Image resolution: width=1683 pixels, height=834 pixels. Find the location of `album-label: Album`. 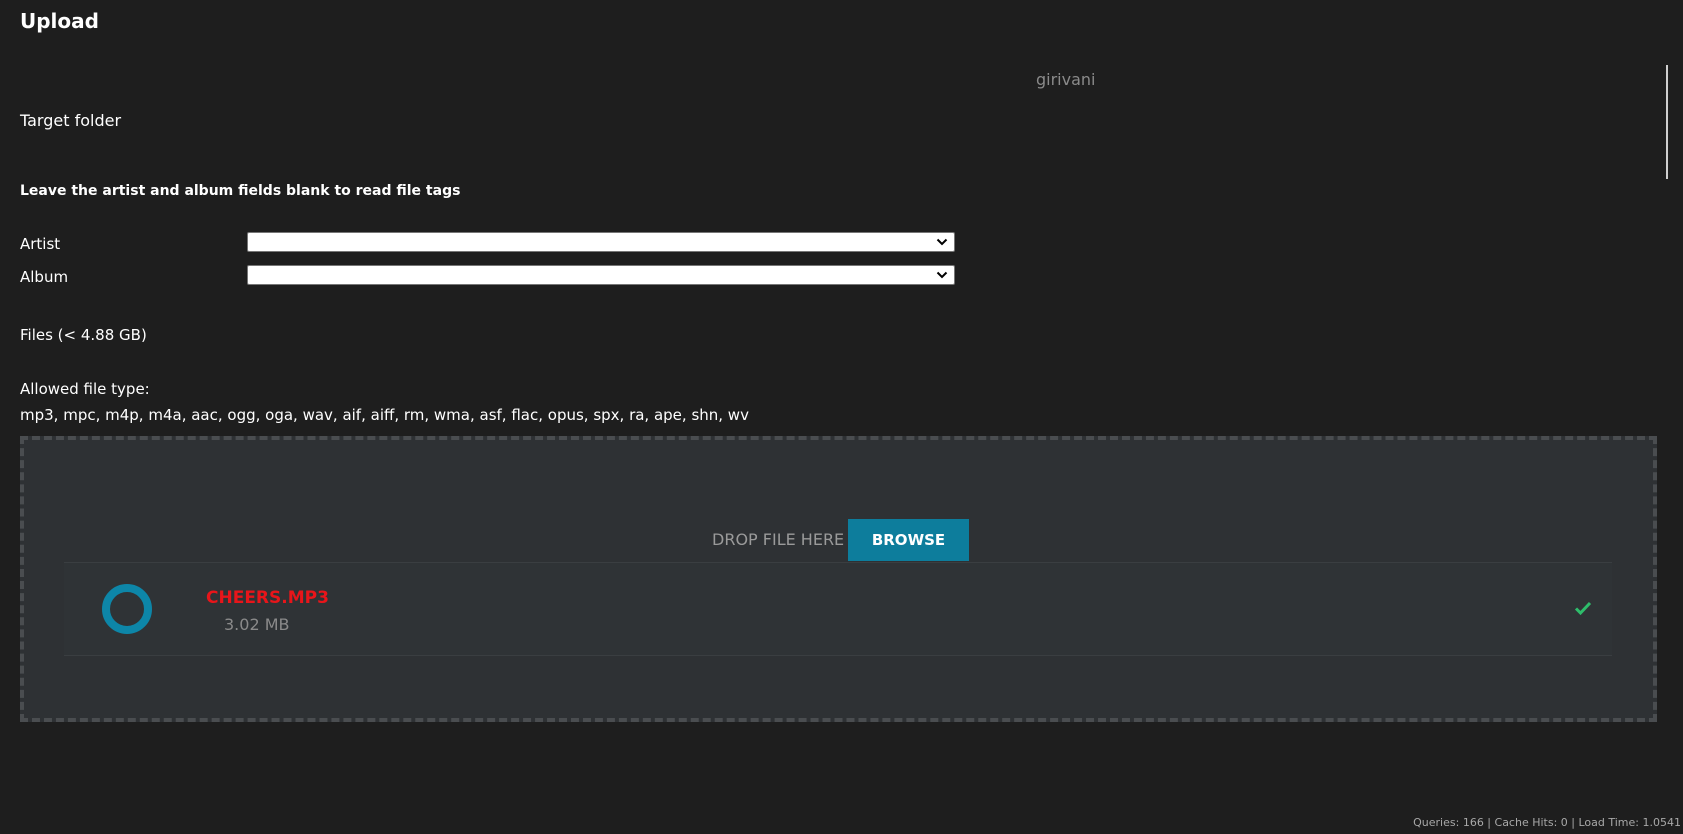

album-label: Album is located at coordinates (44, 277).